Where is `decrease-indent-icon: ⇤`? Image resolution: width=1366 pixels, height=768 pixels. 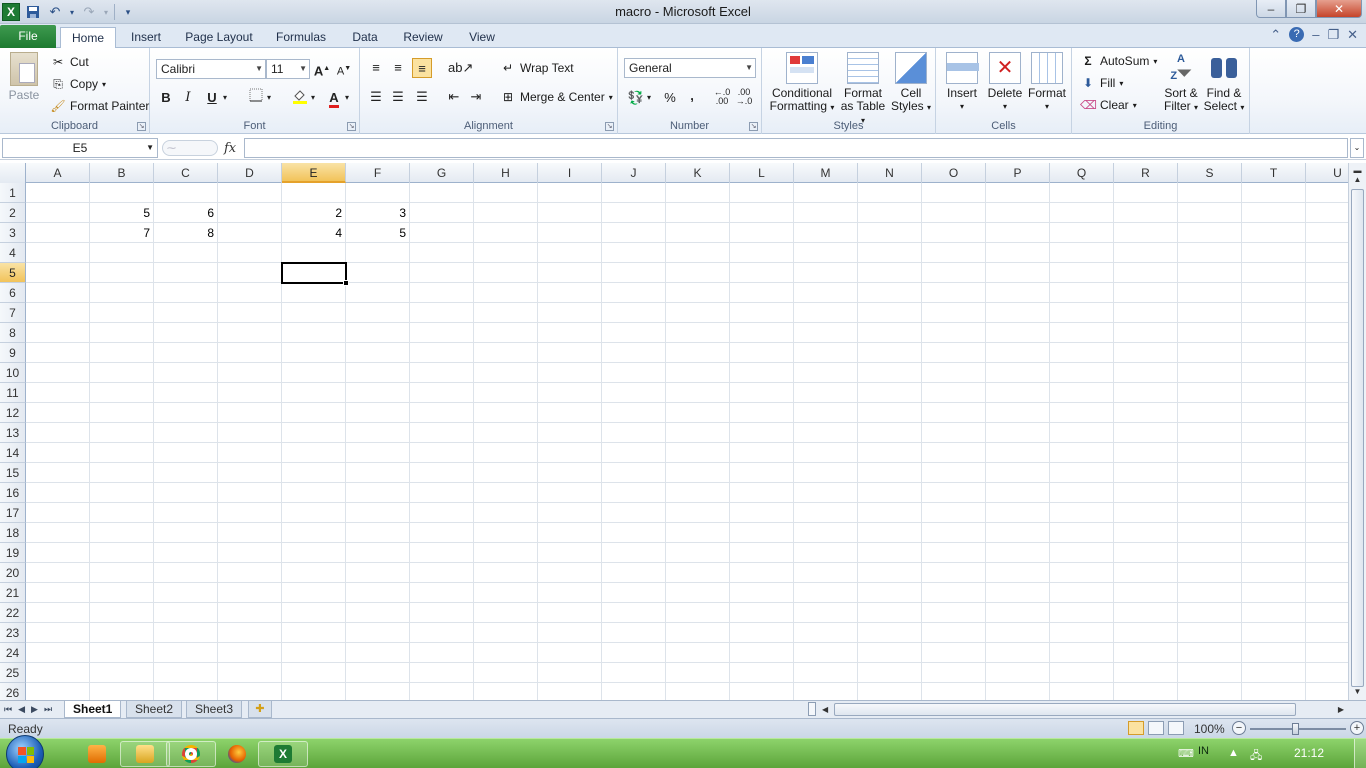 decrease-indent-icon: ⇤ is located at coordinates (454, 97).